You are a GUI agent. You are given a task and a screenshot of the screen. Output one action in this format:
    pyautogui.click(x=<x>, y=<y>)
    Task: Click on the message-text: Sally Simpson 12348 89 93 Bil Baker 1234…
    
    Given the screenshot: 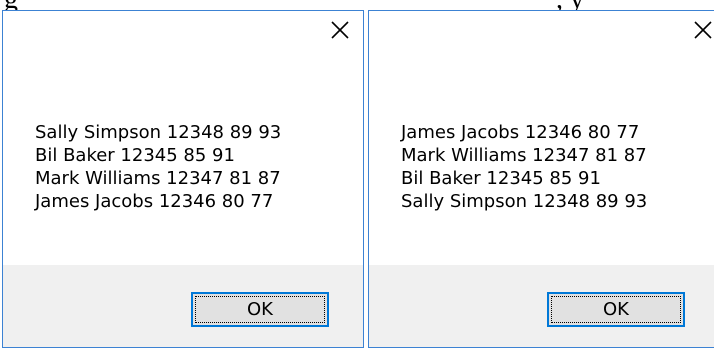 What is the action you would take?
    pyautogui.click(x=158, y=167)
    